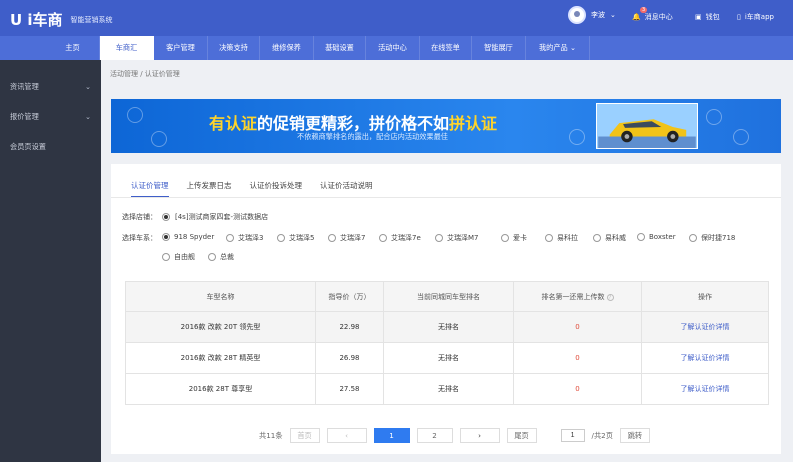  I want to click on app-logo: U i车商 智能营销系统, so click(61, 19).